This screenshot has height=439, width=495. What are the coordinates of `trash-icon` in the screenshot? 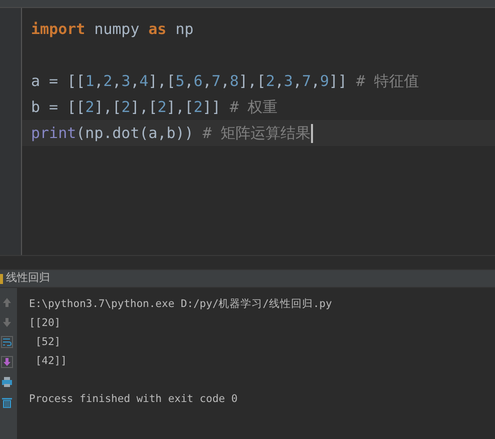 It's located at (7, 402).